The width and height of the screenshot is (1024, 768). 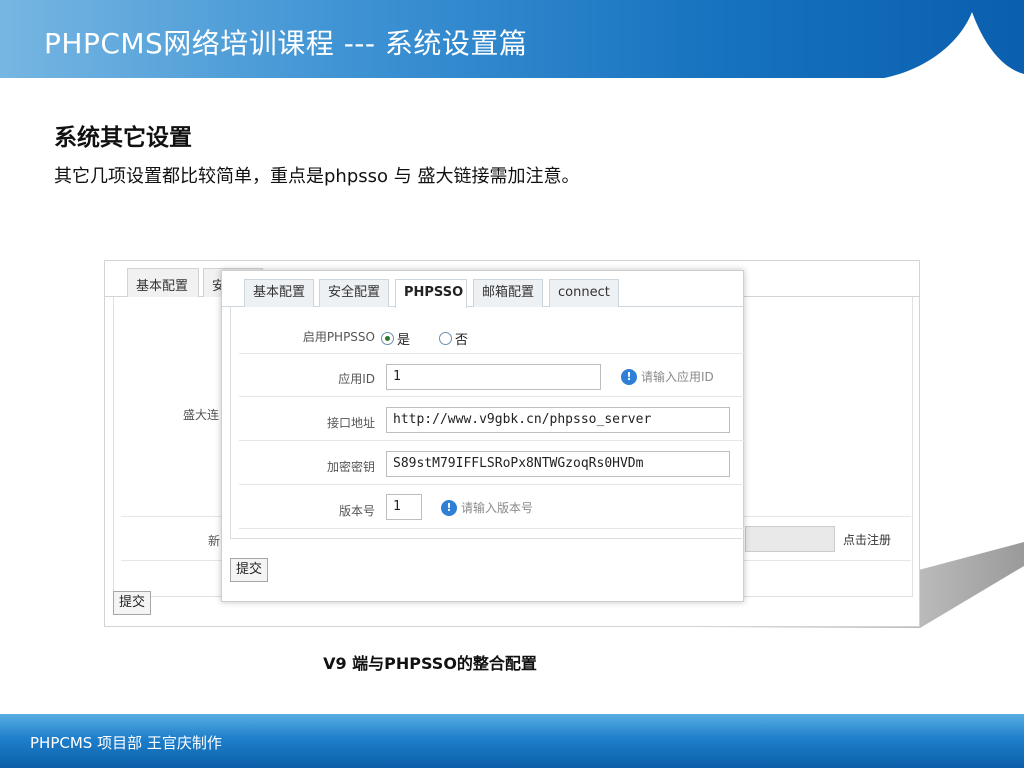 What do you see at coordinates (790, 539) in the screenshot?
I see `bg-register-input` at bounding box center [790, 539].